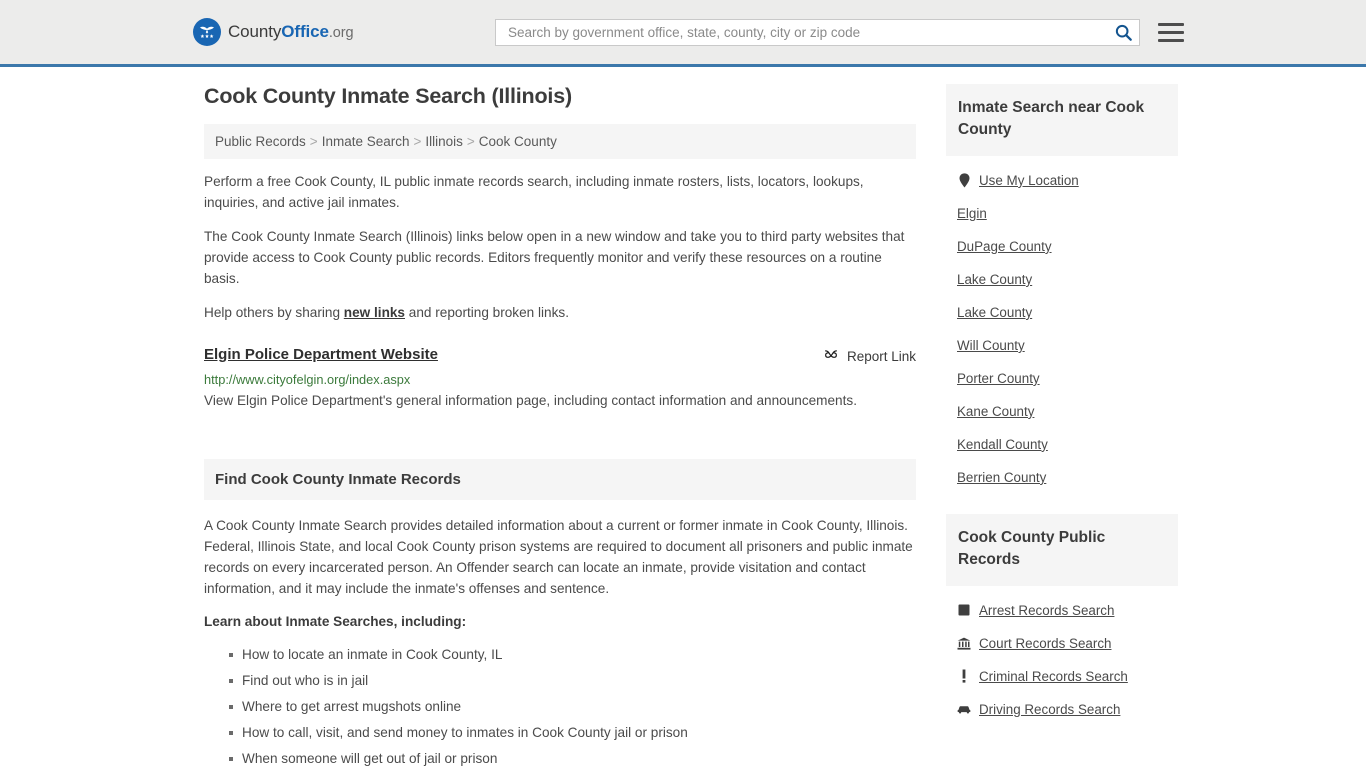  I want to click on logo-wordmark: CountyOffice.org, so click(291, 32).